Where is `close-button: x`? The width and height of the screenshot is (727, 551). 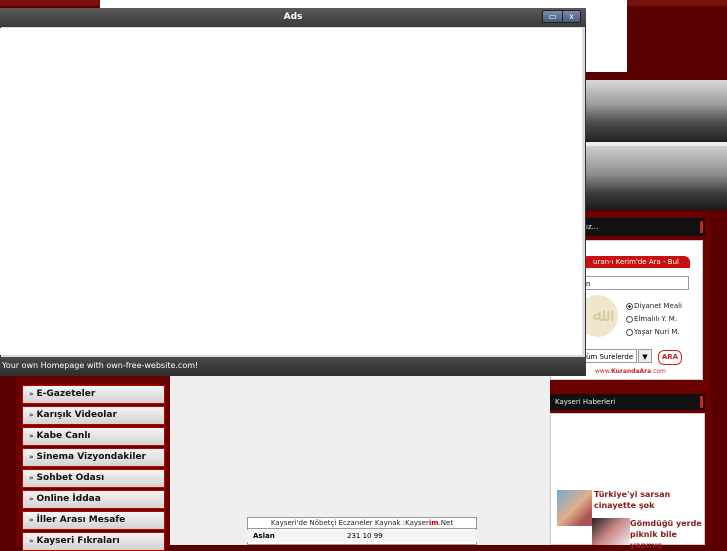
close-button: x is located at coordinates (571, 16).